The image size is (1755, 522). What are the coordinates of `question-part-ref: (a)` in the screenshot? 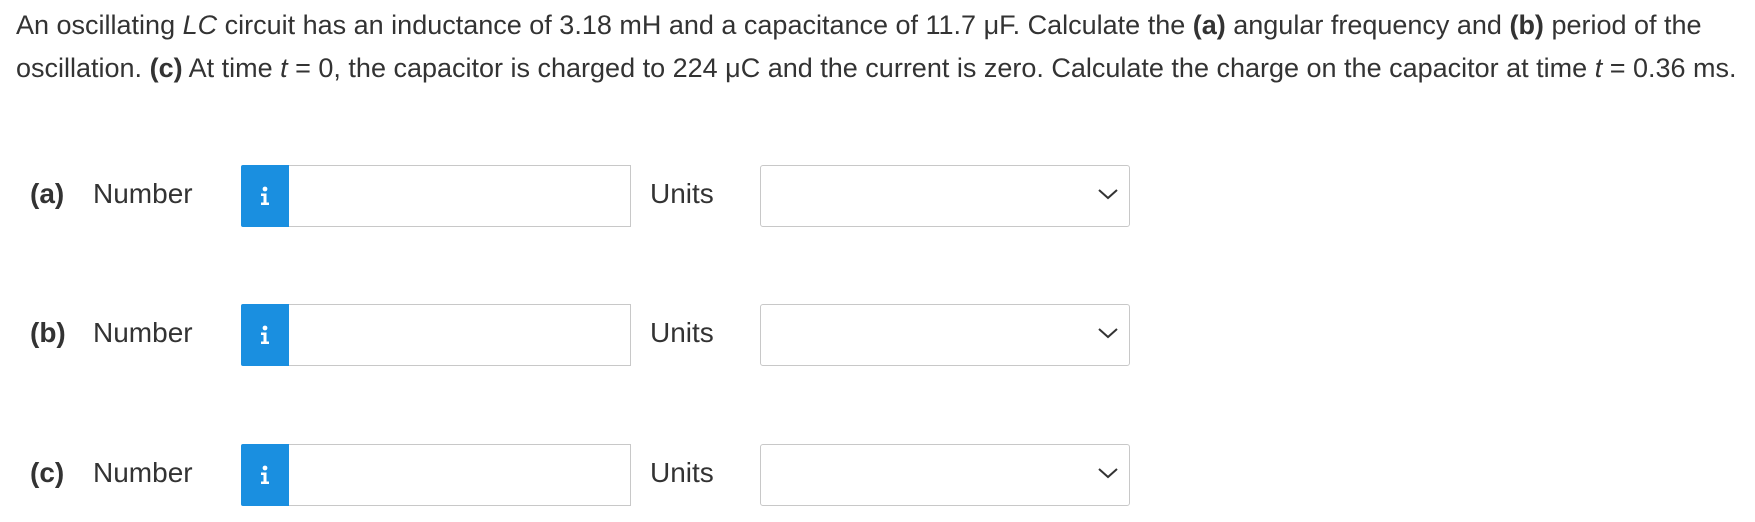 It's located at (1209, 25).